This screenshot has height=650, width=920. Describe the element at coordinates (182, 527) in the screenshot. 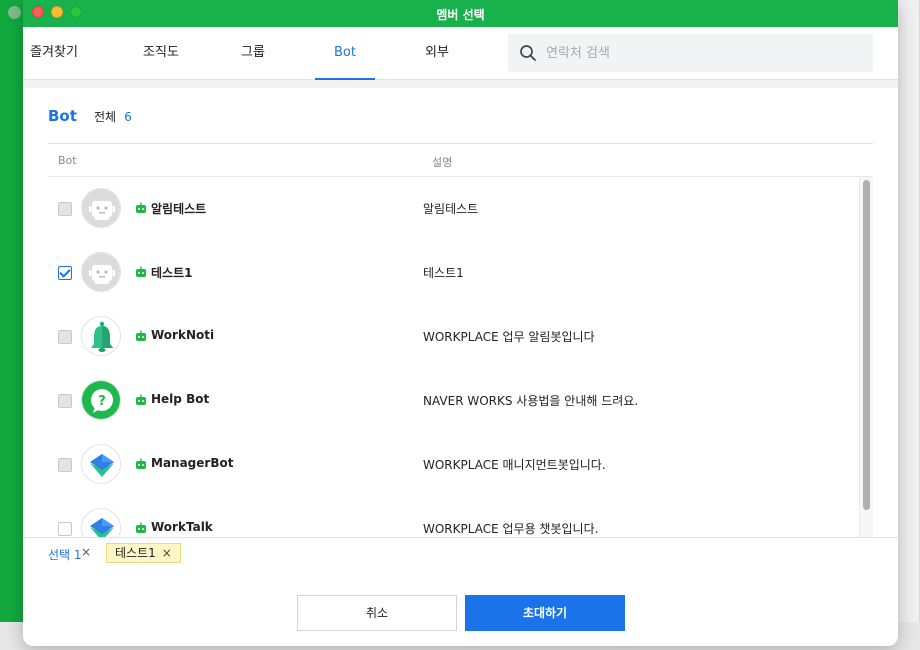

I see `bot-name: WorkTalk` at that location.